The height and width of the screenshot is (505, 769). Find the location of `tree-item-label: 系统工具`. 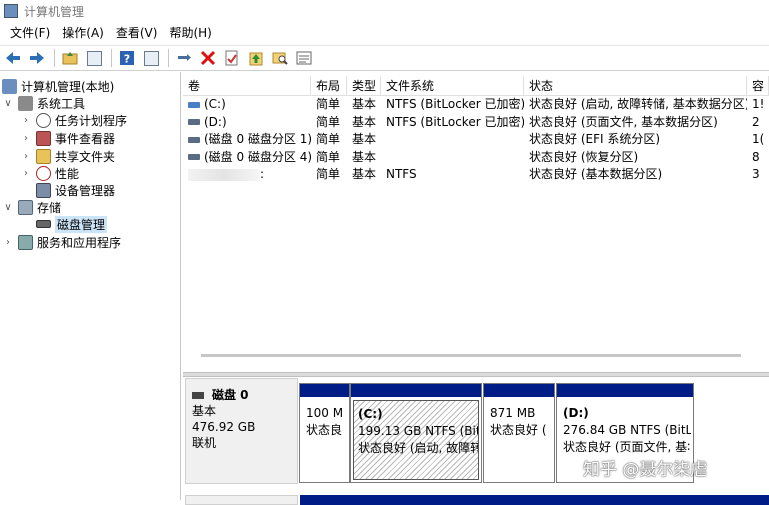

tree-item-label: 系统工具 is located at coordinates (61, 103).